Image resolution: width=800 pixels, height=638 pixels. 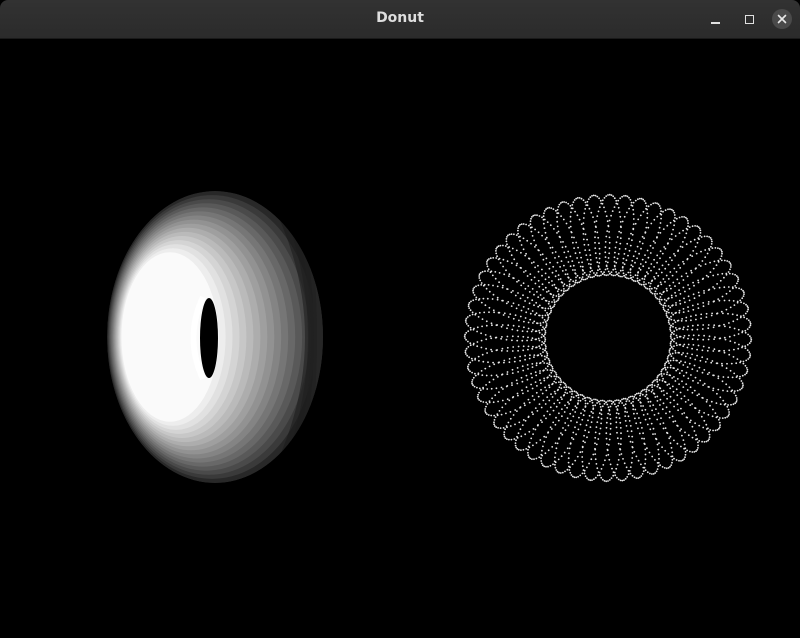 I want to click on title-bar: Donut, so click(x=400, y=19).